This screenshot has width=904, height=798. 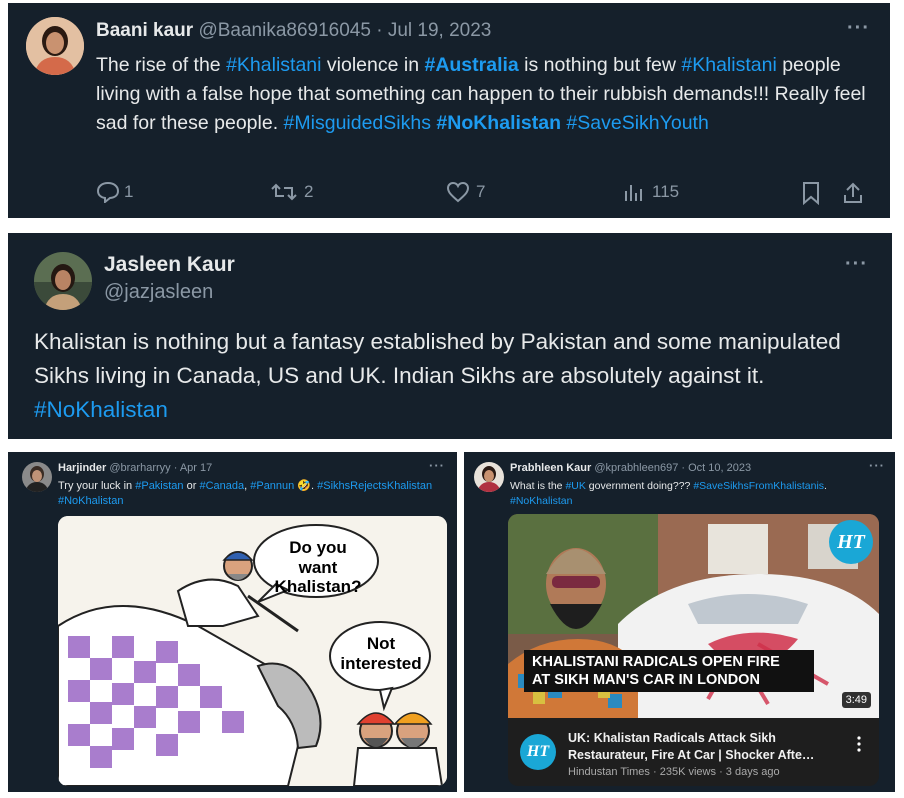 I want to click on tweet-date: Jul 19, 2023, so click(x=440, y=30).